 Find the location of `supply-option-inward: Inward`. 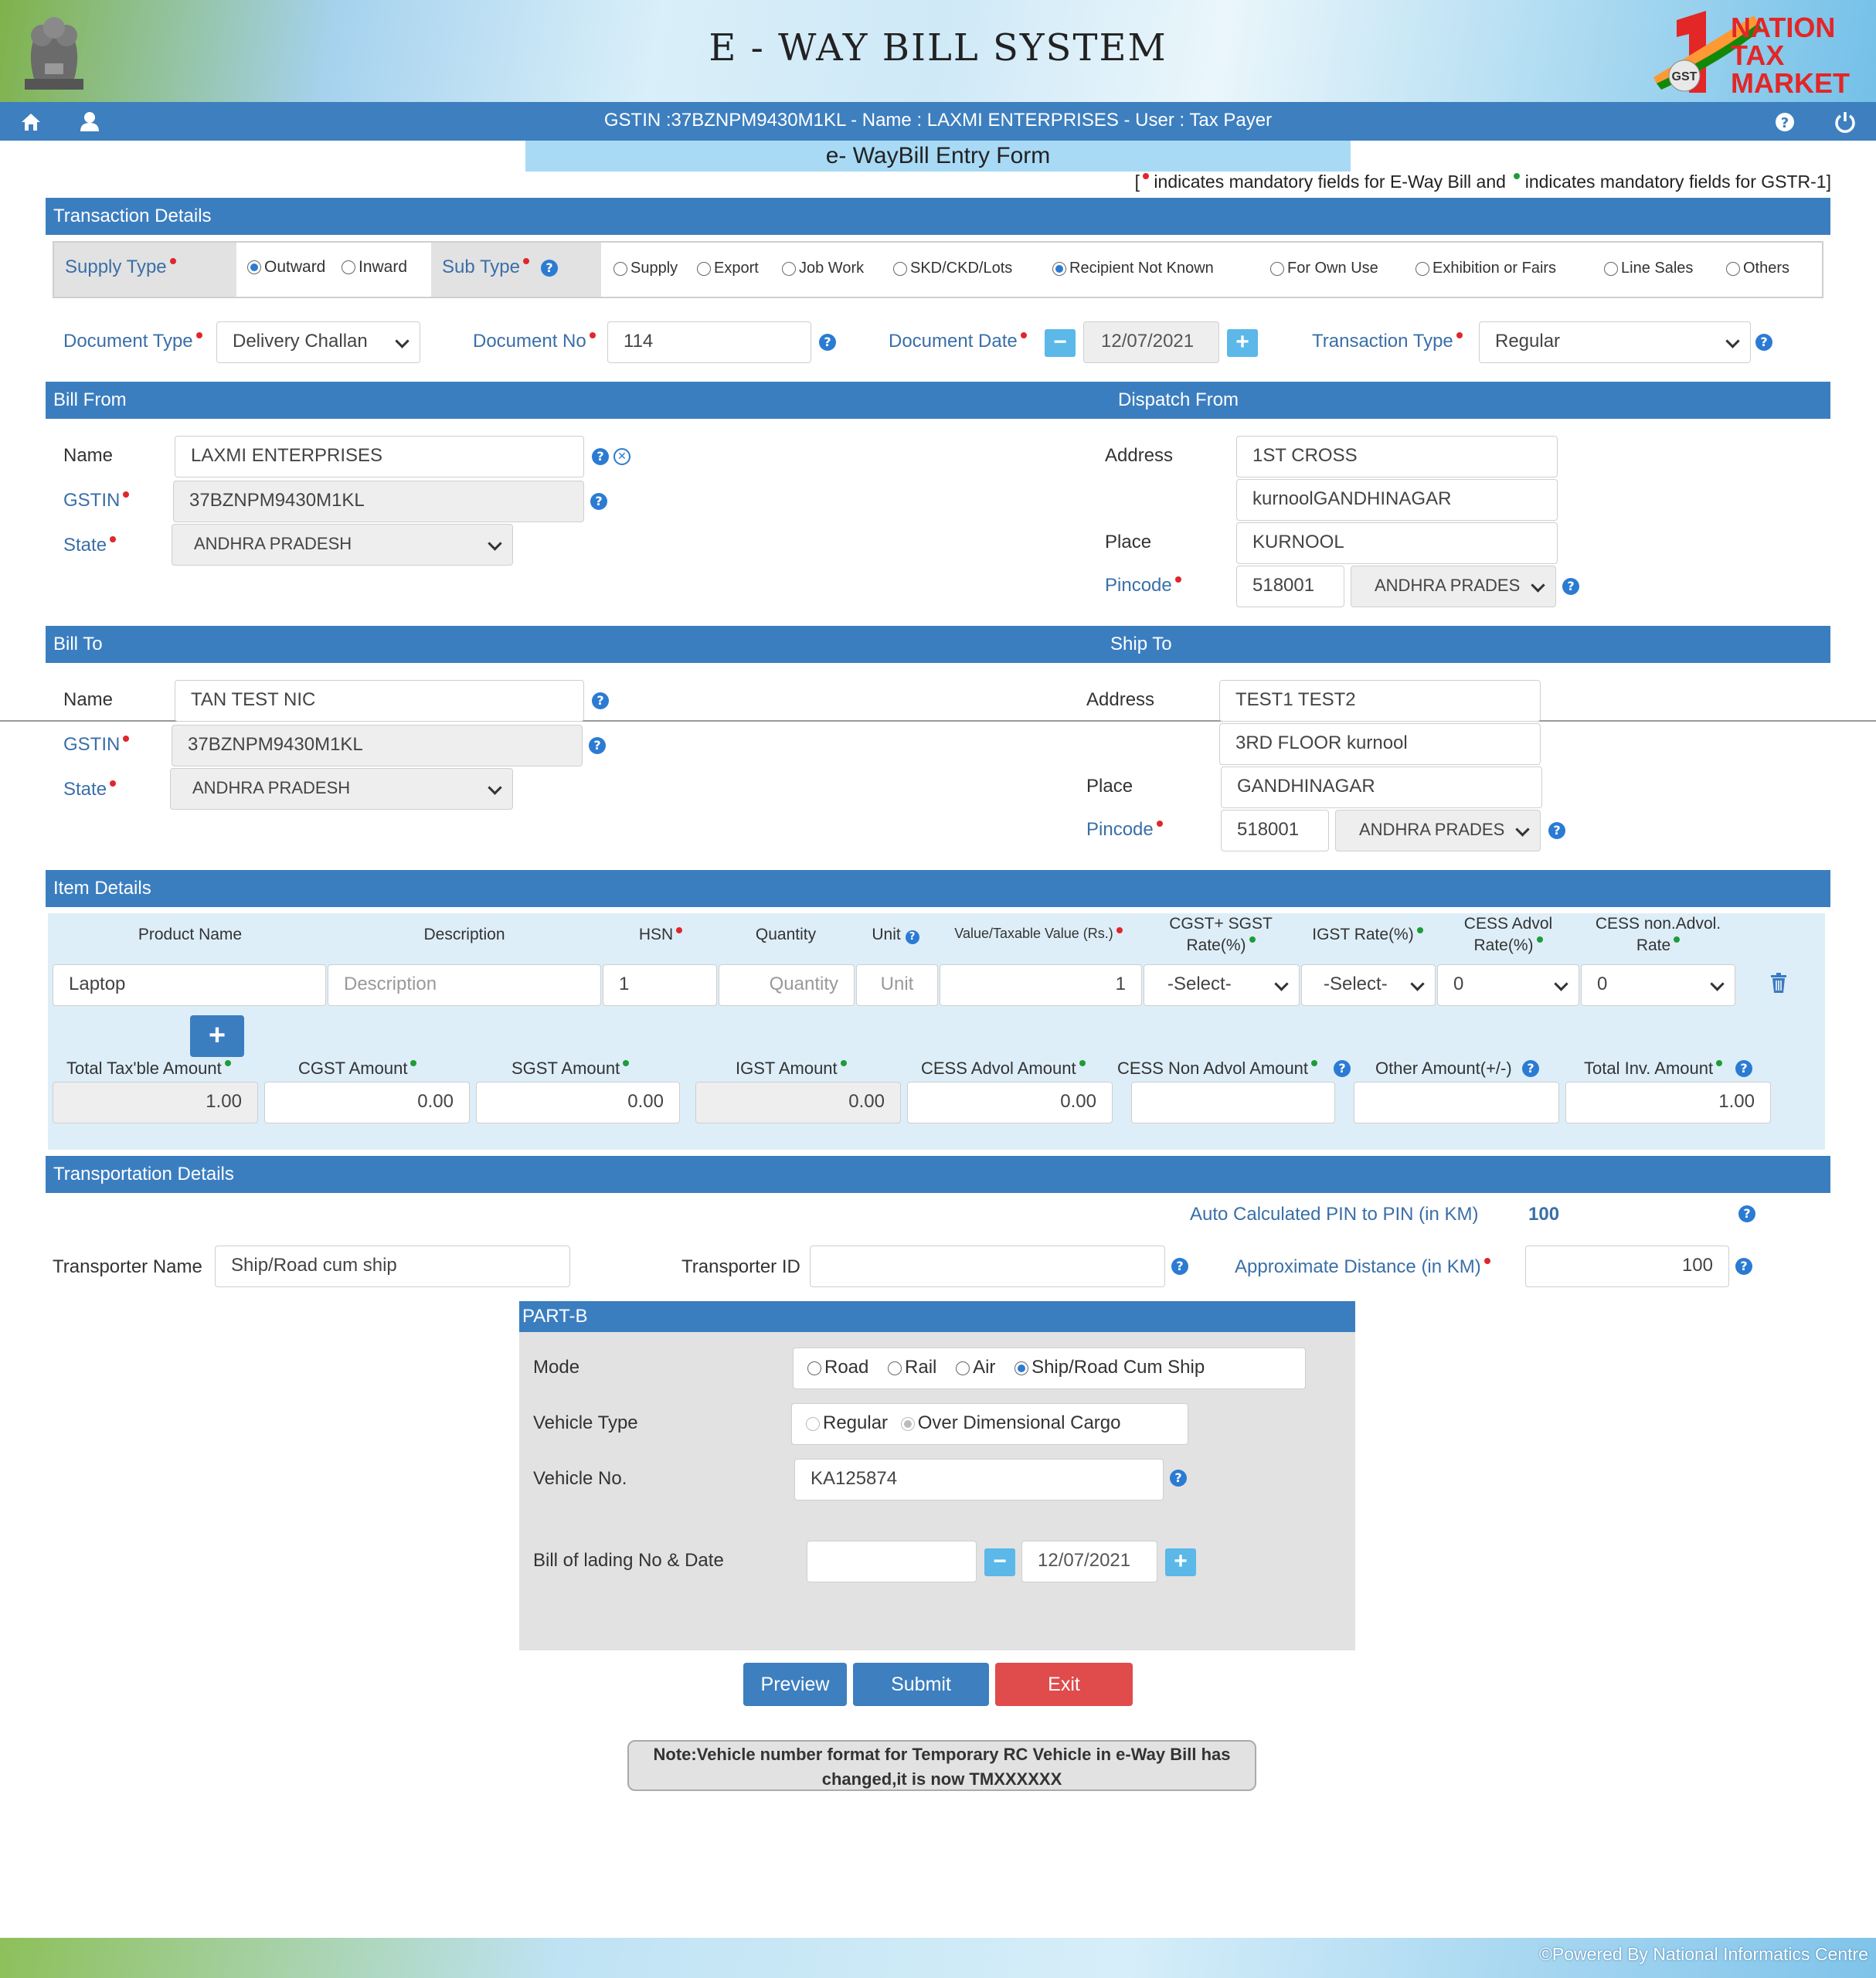

supply-option-inward: Inward is located at coordinates (374, 267).